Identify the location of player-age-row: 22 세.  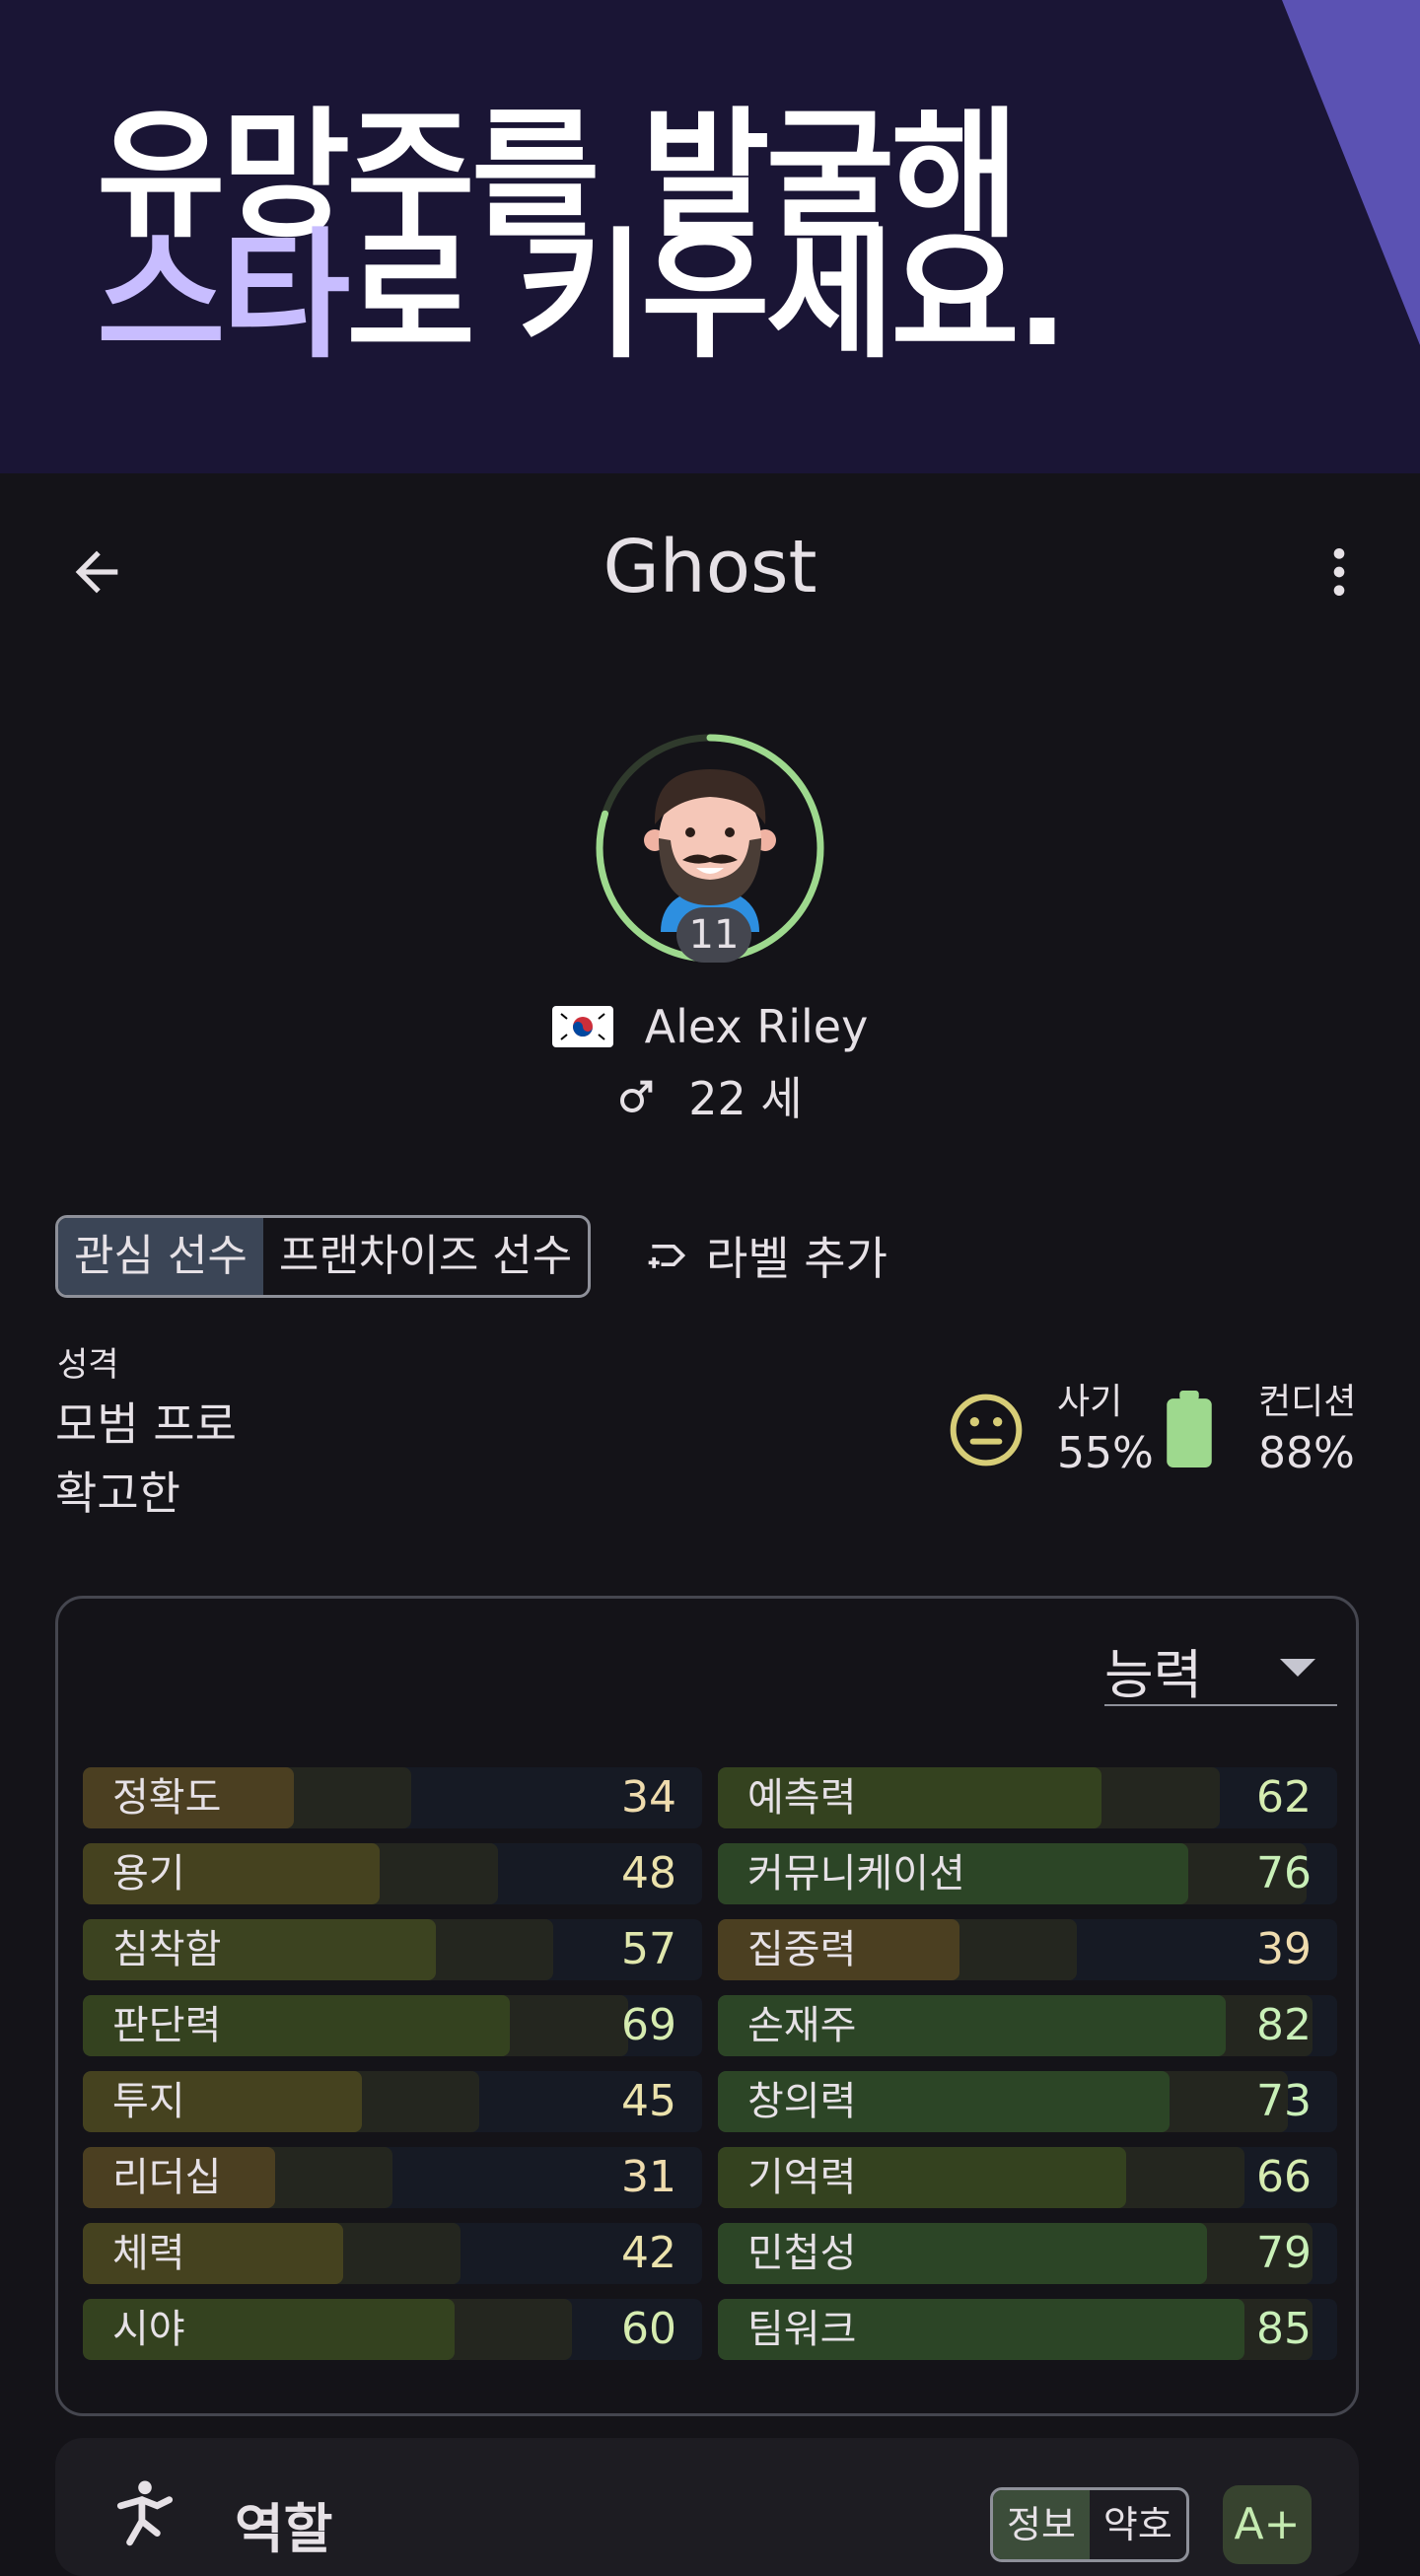
(710, 1096).